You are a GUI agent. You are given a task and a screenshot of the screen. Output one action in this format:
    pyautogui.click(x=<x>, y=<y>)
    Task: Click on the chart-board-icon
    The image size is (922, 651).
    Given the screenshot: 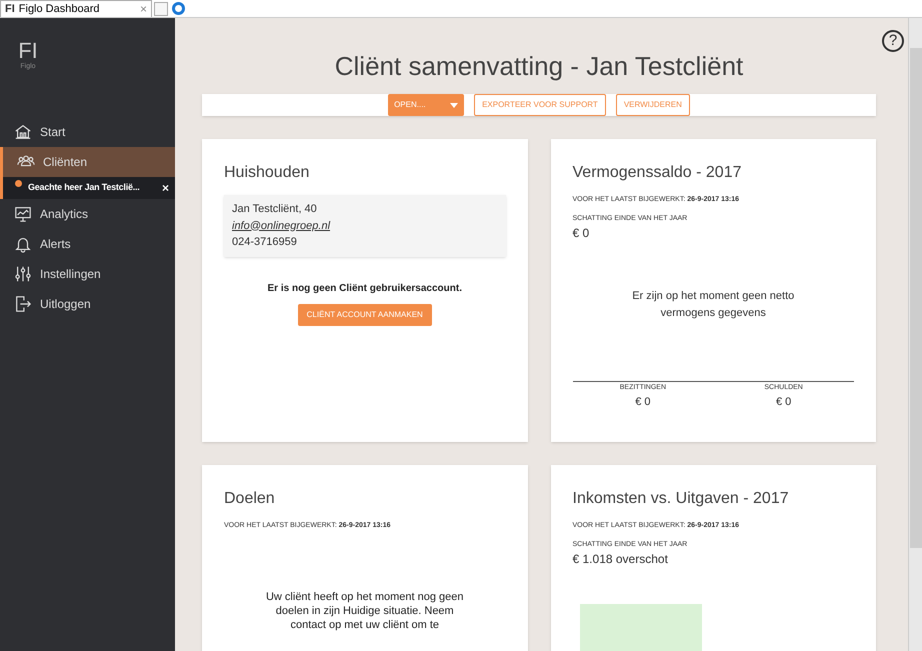 What is the action you would take?
    pyautogui.click(x=23, y=213)
    